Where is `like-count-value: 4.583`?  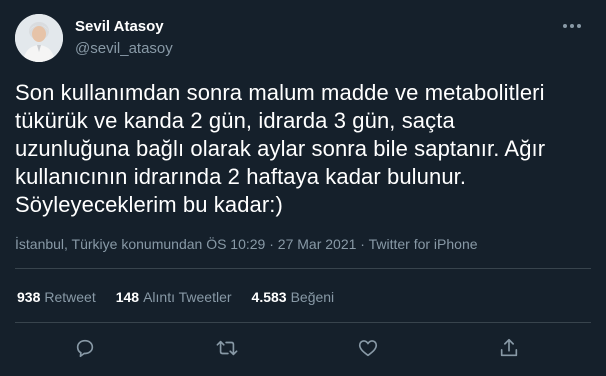
like-count-value: 4.583 is located at coordinates (269, 297).